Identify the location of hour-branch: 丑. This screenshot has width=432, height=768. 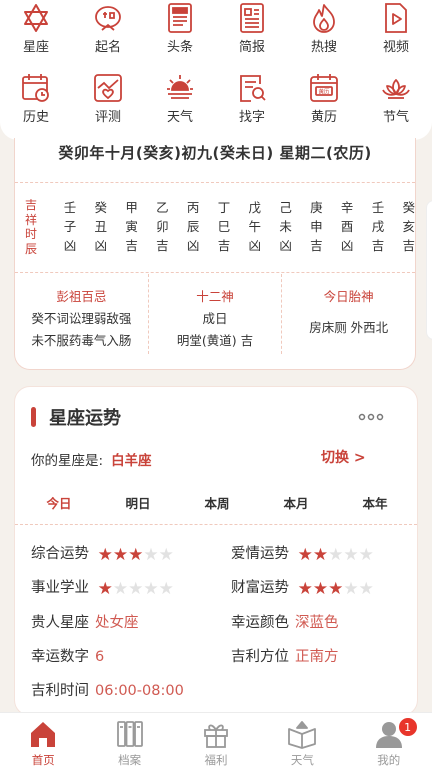
(101, 226).